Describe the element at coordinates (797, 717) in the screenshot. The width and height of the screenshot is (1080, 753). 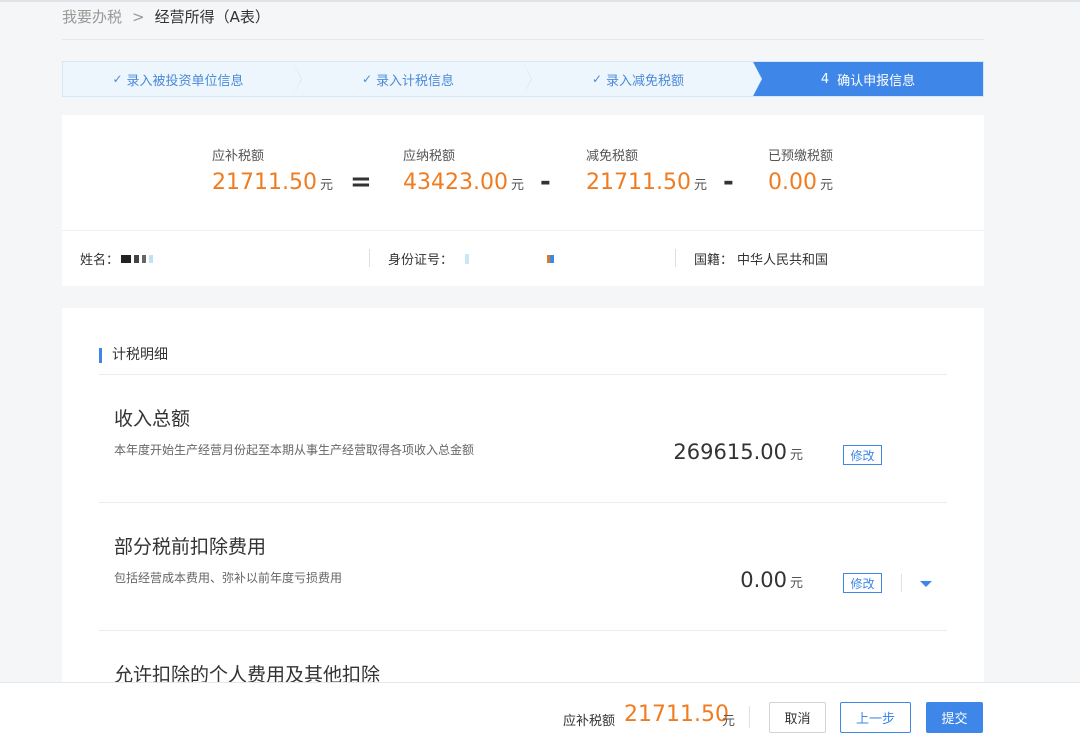
I see `cancel-button: 取消` at that location.